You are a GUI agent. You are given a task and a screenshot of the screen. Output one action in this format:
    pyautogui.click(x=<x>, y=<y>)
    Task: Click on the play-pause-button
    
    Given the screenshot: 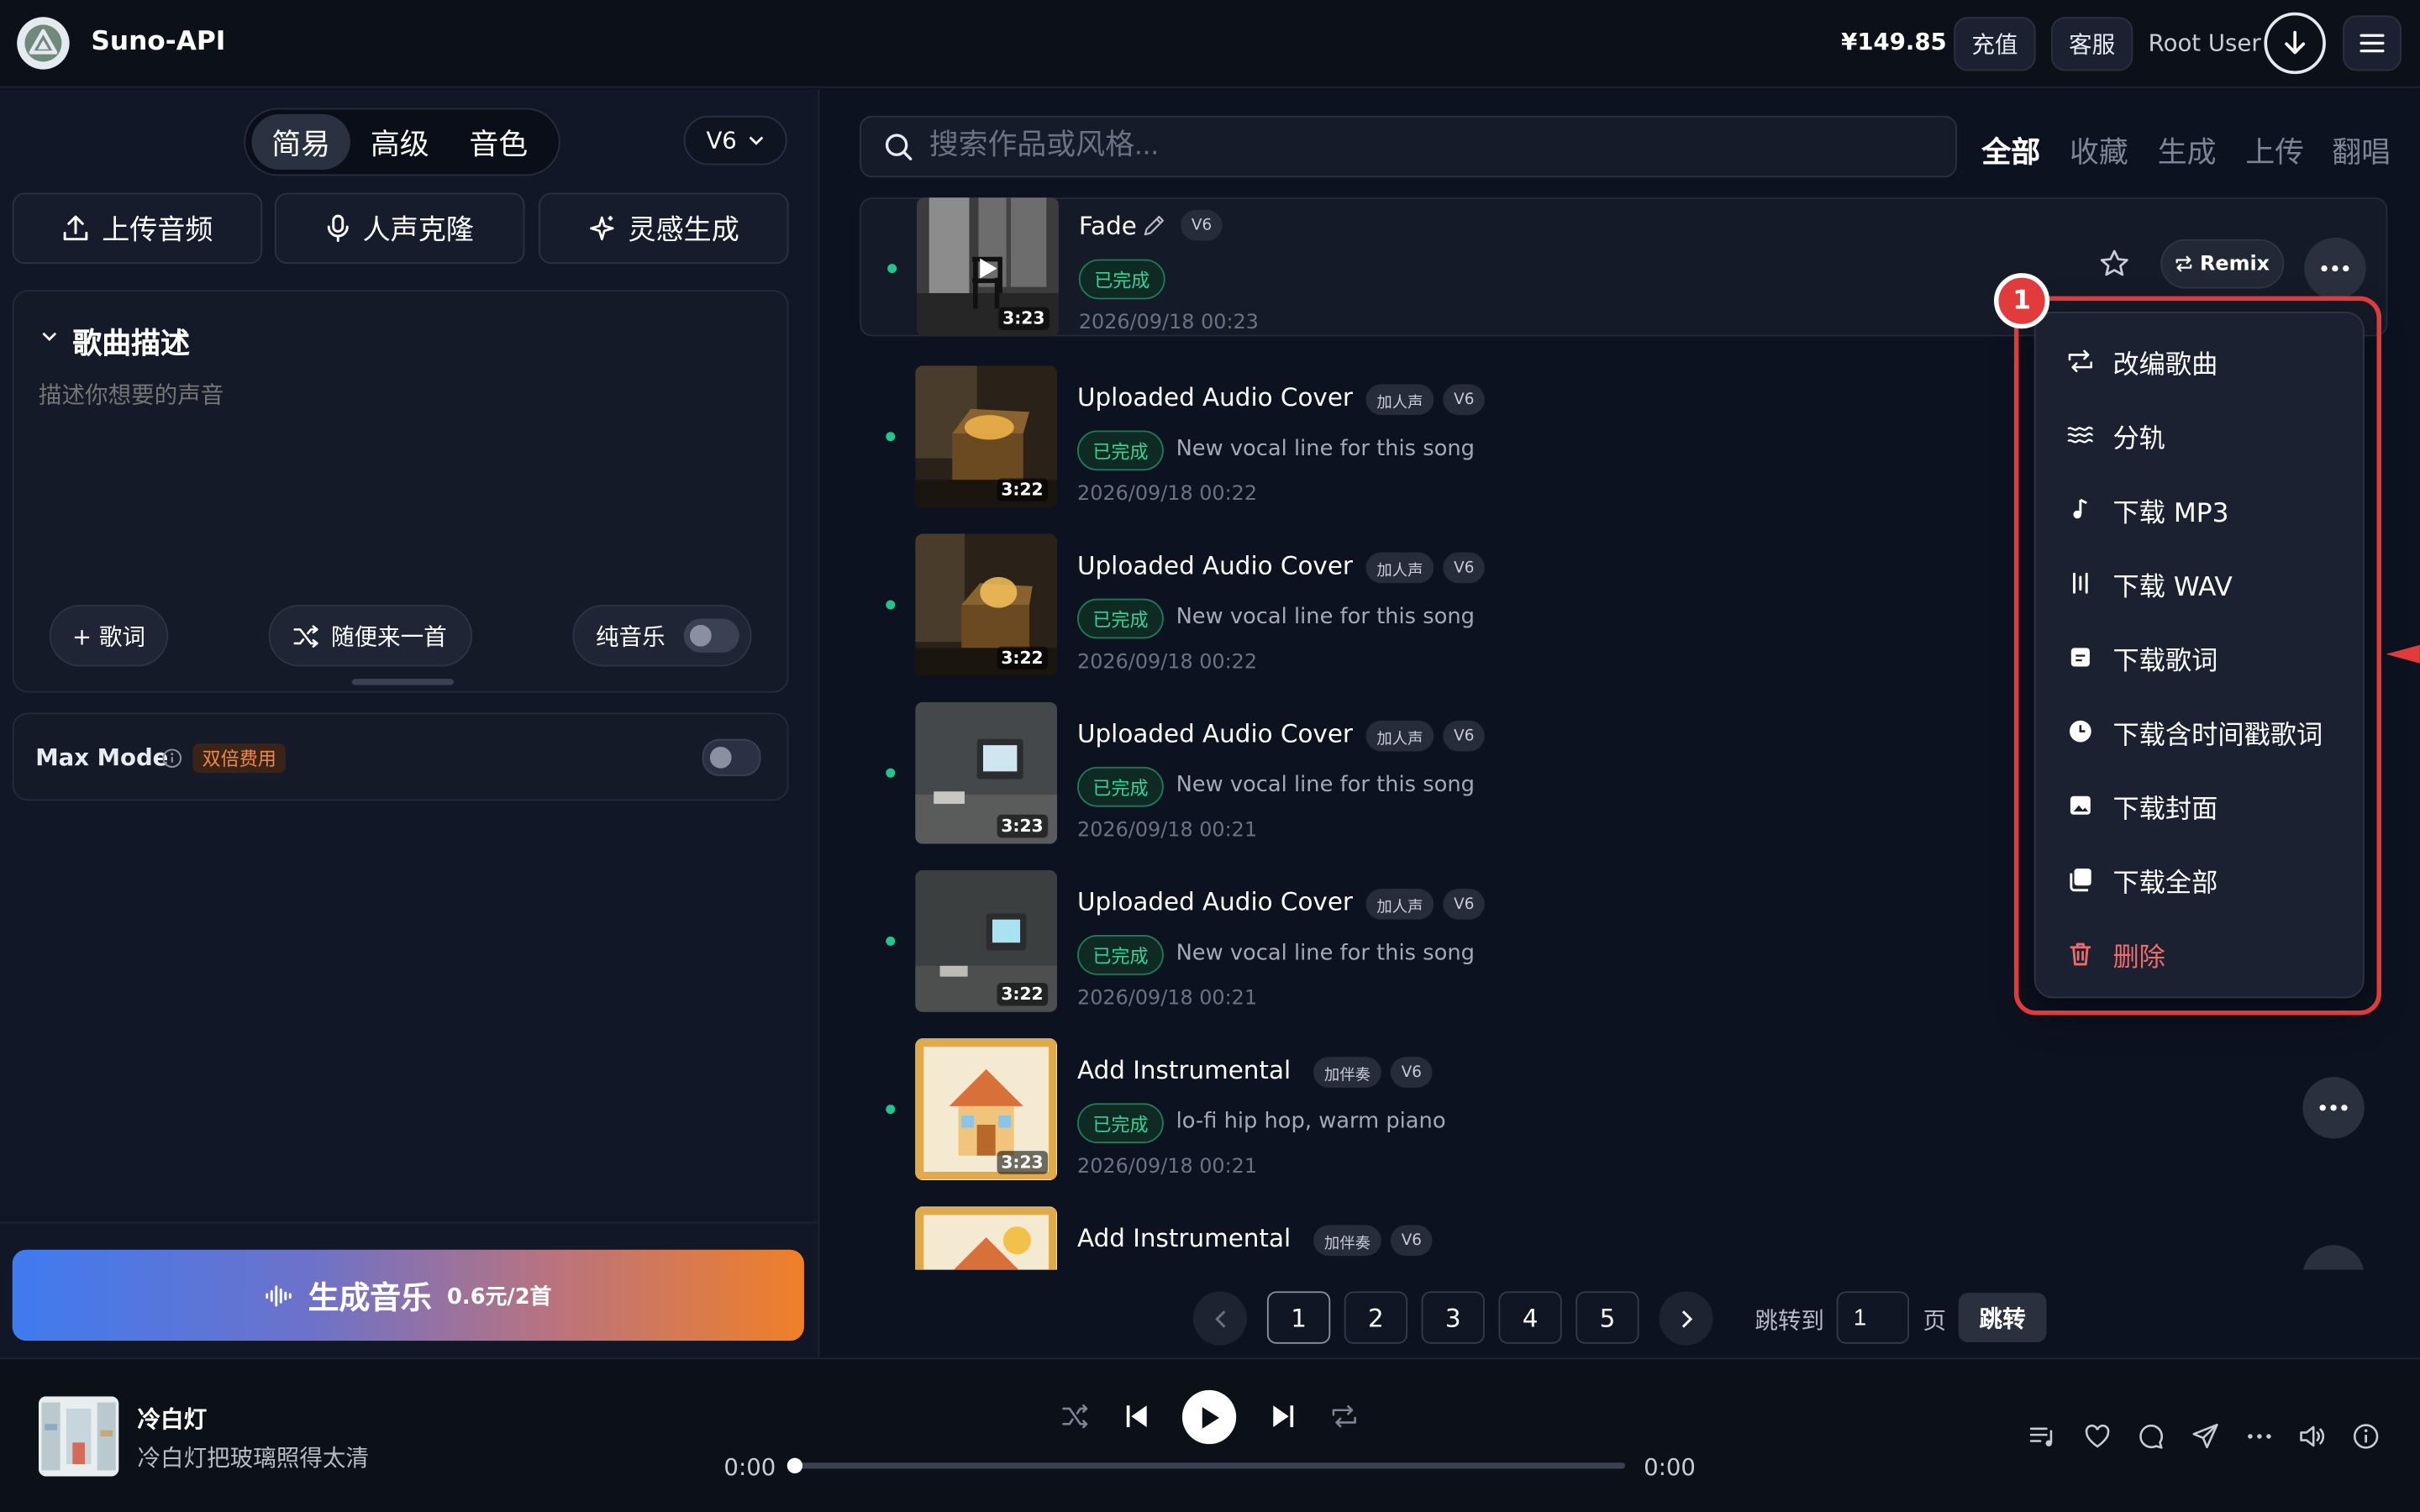 What is the action you would take?
    pyautogui.click(x=1209, y=1417)
    